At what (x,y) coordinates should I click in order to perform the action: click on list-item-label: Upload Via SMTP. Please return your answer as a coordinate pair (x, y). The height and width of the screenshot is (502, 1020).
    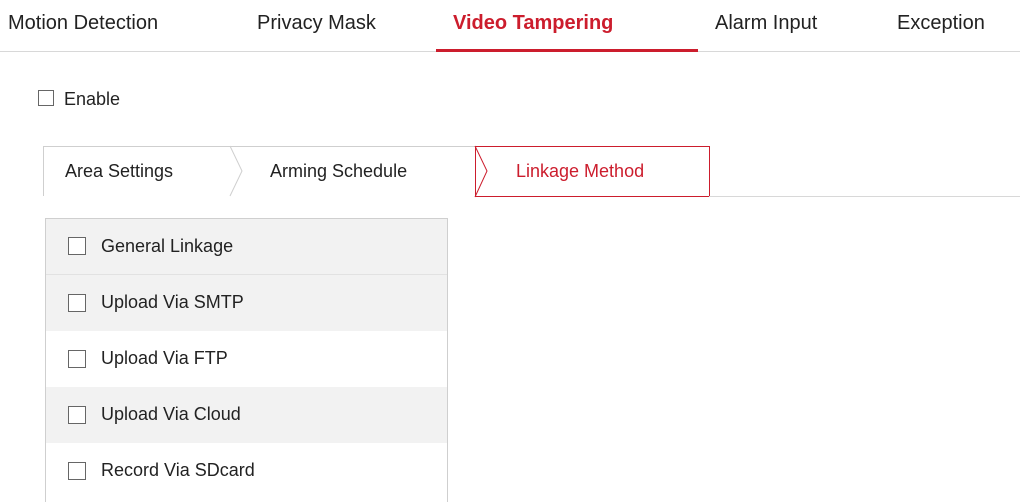
    Looking at the image, I should click on (172, 302).